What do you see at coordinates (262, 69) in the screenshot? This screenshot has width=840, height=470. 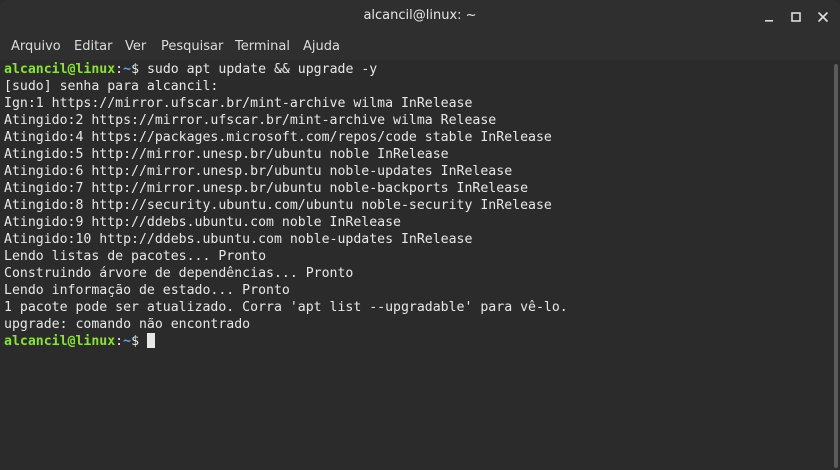 I see `command-text: sudo apt update && upgrade -y` at bounding box center [262, 69].